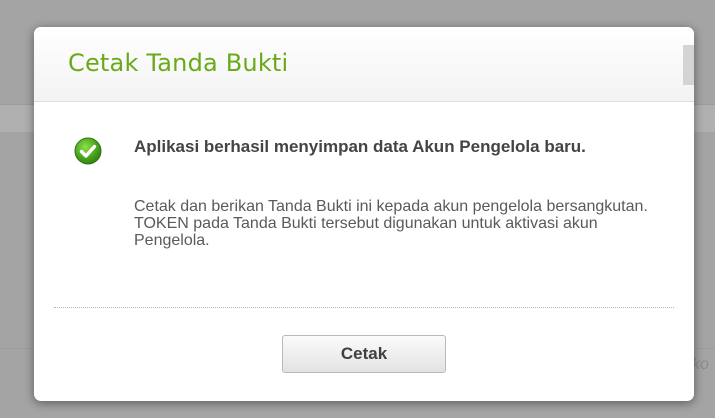  Describe the element at coordinates (88, 151) in the screenshot. I see `check-circle-icon` at that location.